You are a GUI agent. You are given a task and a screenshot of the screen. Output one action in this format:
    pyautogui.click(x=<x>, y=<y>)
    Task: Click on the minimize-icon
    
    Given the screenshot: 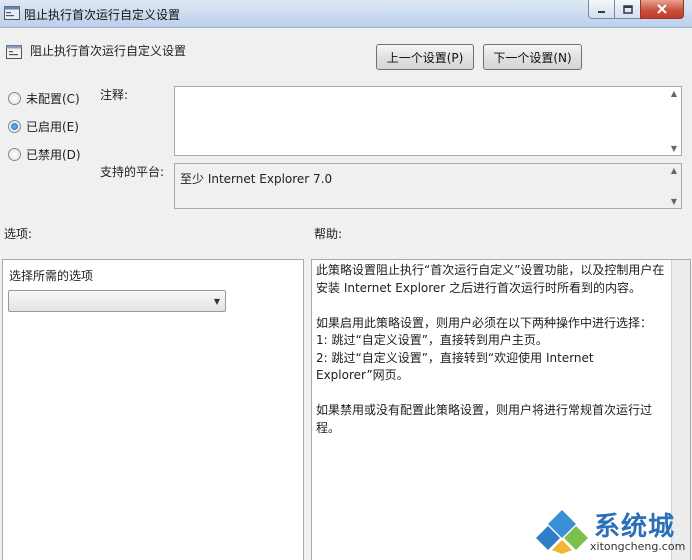 What is the action you would take?
    pyautogui.click(x=601, y=11)
    